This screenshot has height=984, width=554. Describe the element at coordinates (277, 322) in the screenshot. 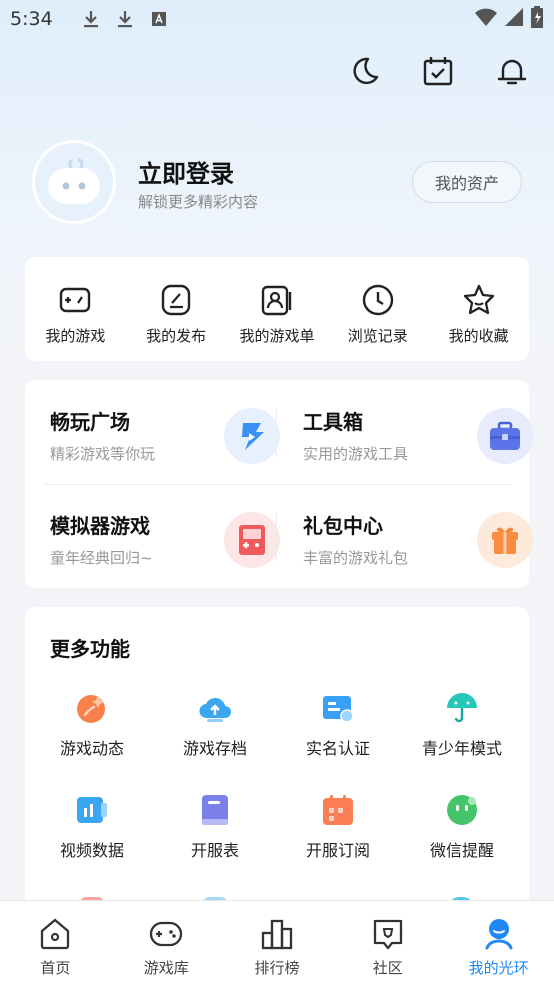

I see `quick-action-my-game-list: 我的游戏单` at that location.